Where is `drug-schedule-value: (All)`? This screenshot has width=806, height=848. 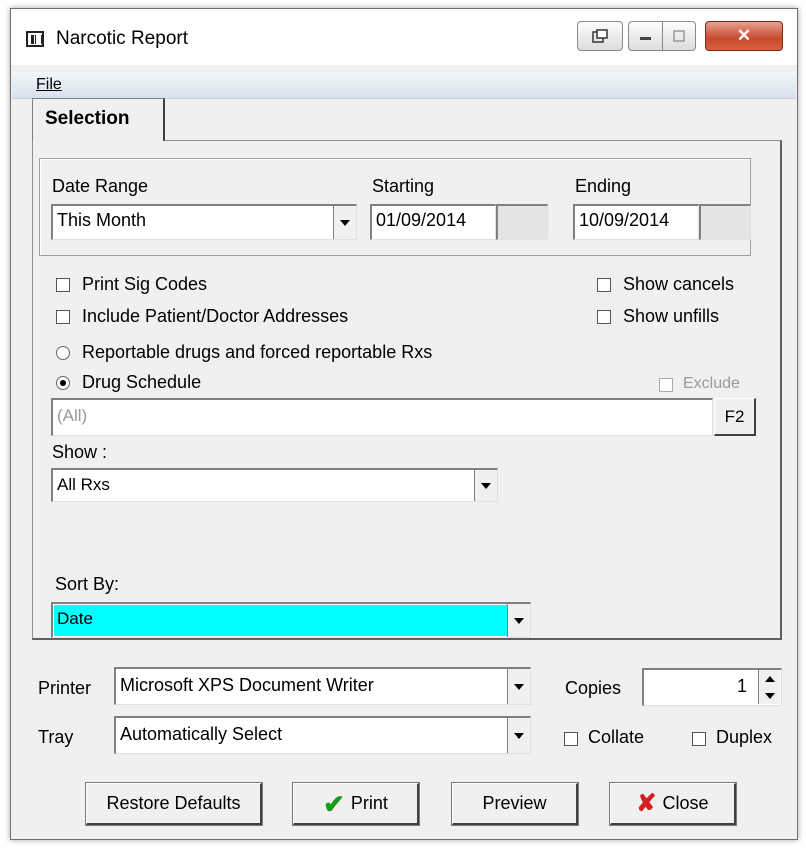
drug-schedule-value: (All) is located at coordinates (72, 415).